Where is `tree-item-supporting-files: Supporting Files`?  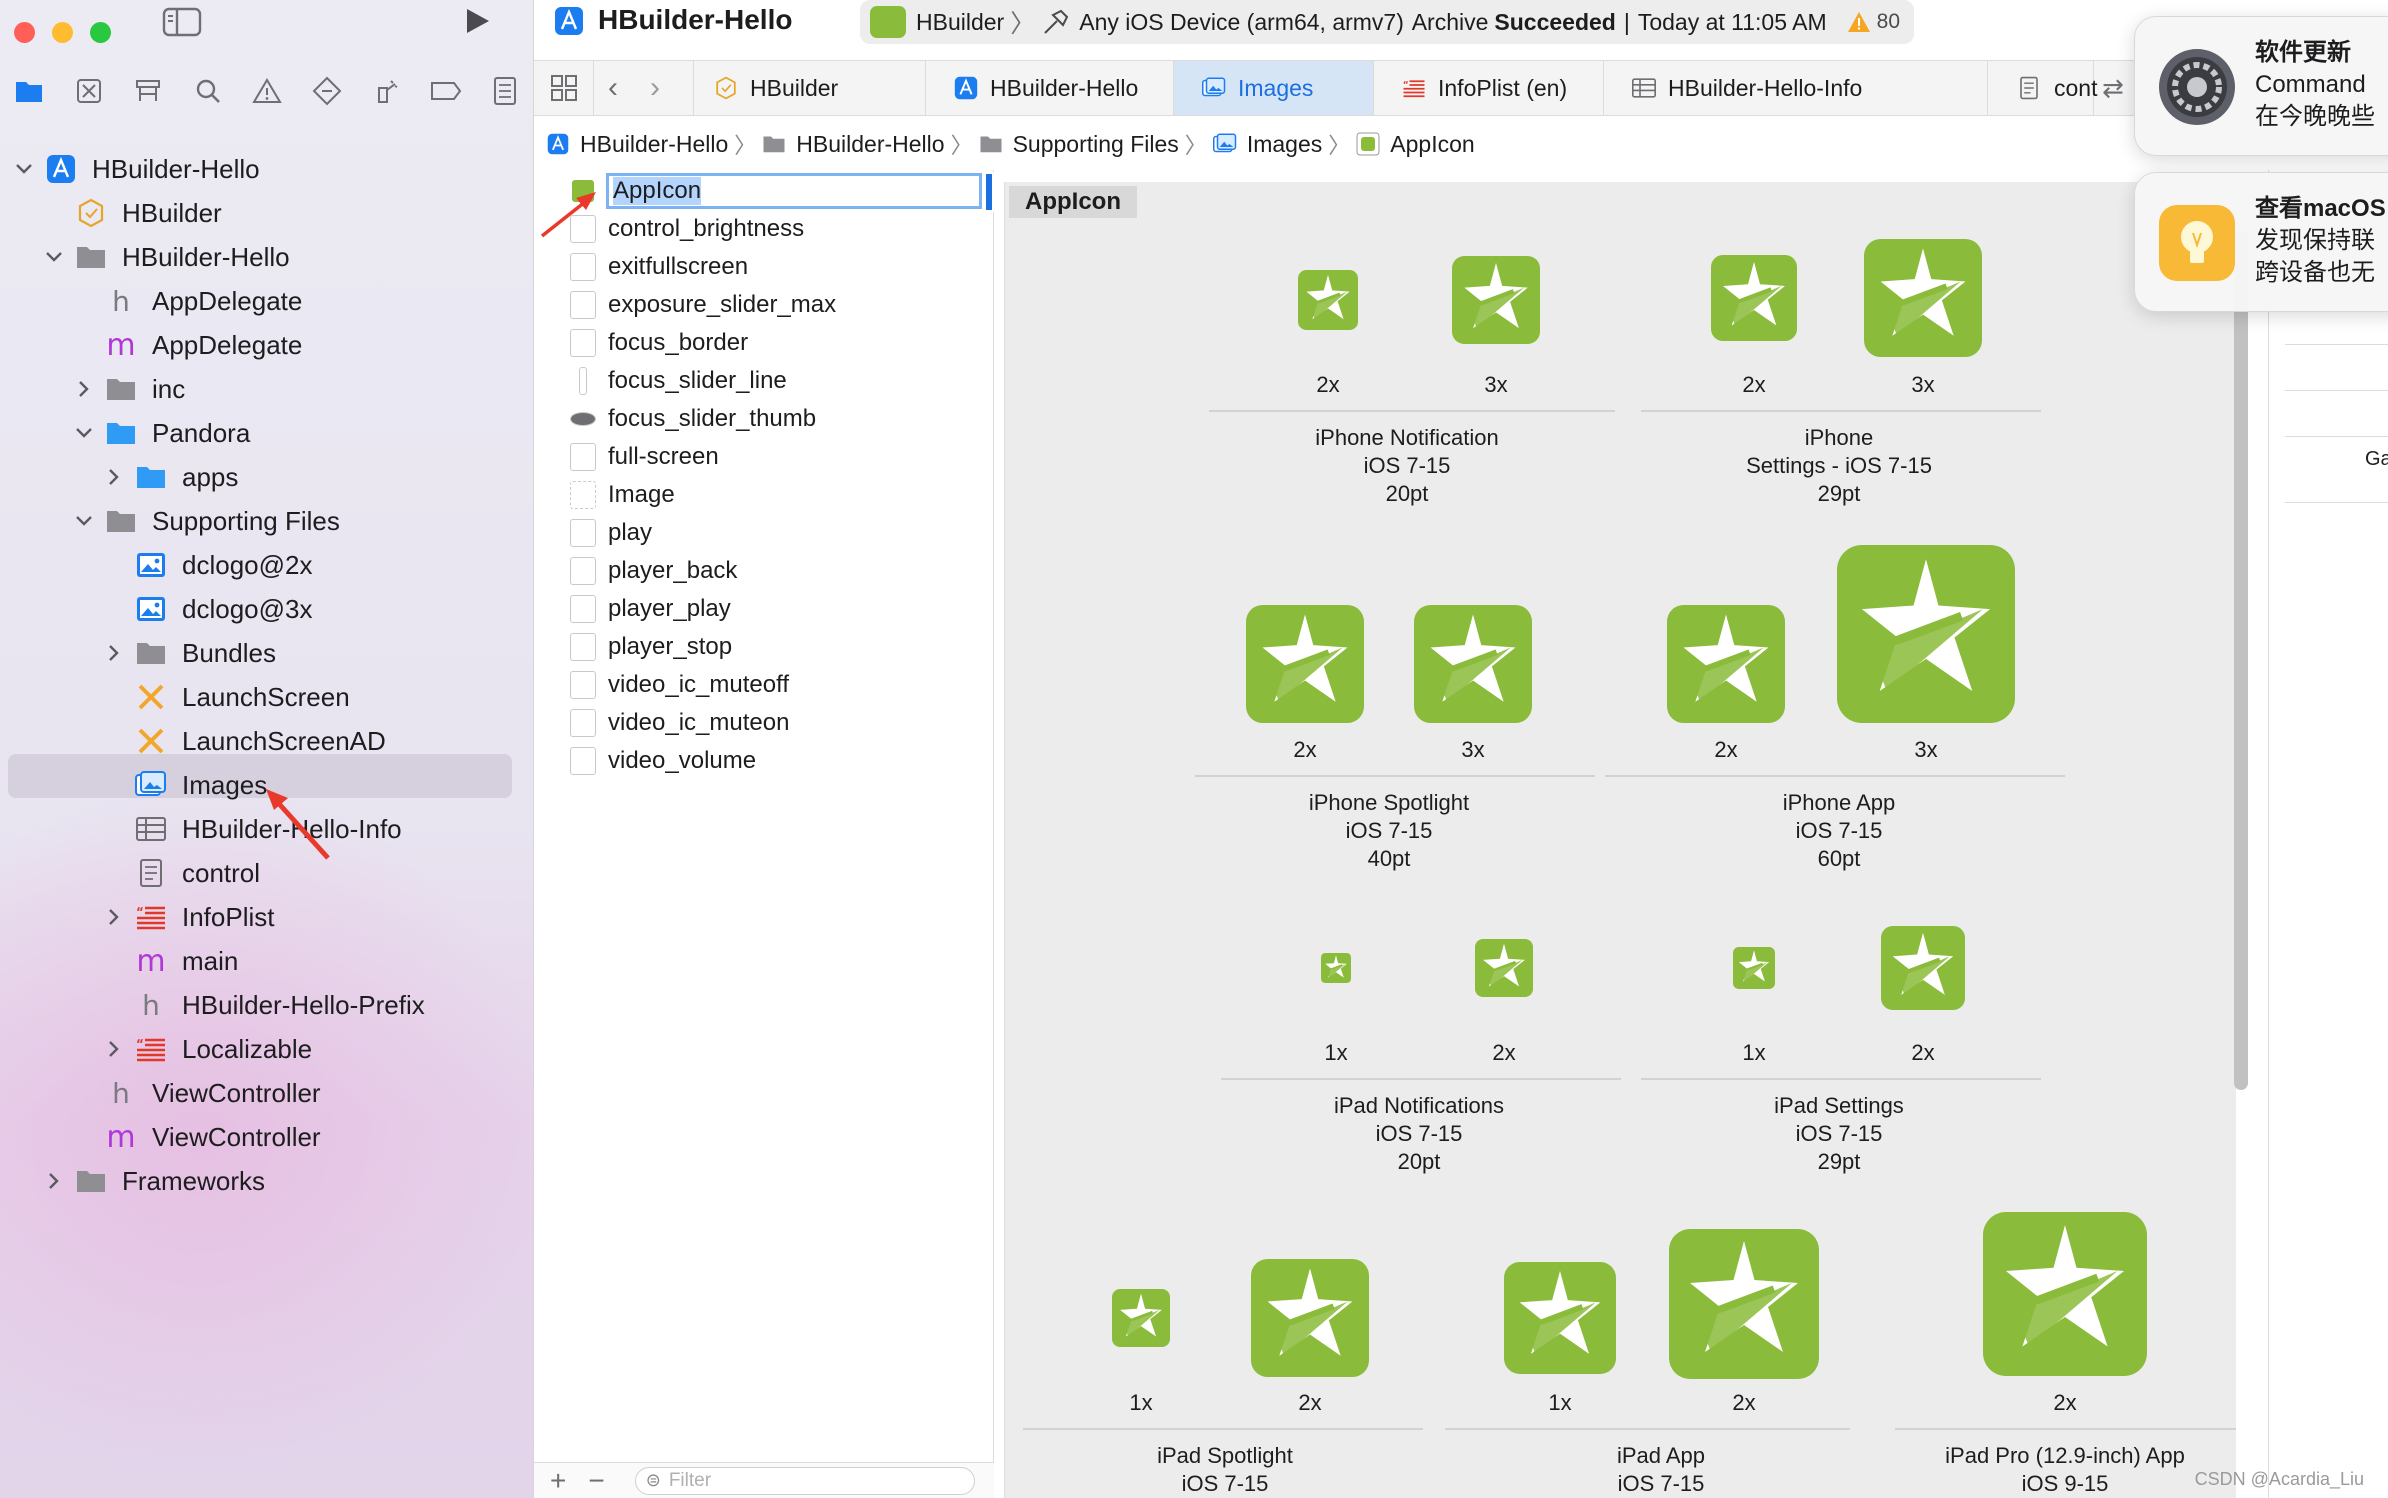
tree-item-supporting-files: Supporting Files is located at coordinates (207, 521).